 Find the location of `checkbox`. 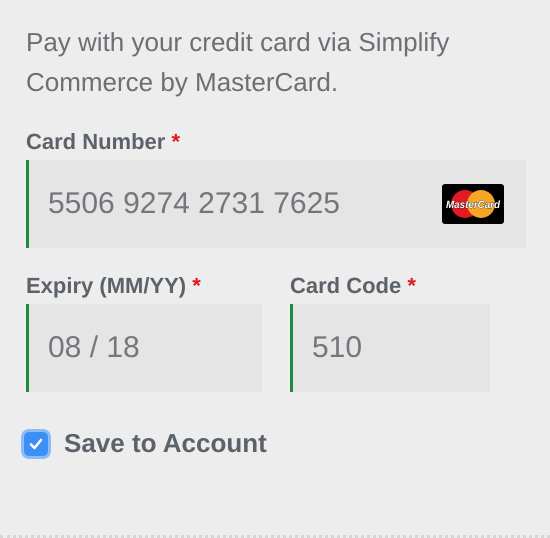

checkbox is located at coordinates (36, 444).